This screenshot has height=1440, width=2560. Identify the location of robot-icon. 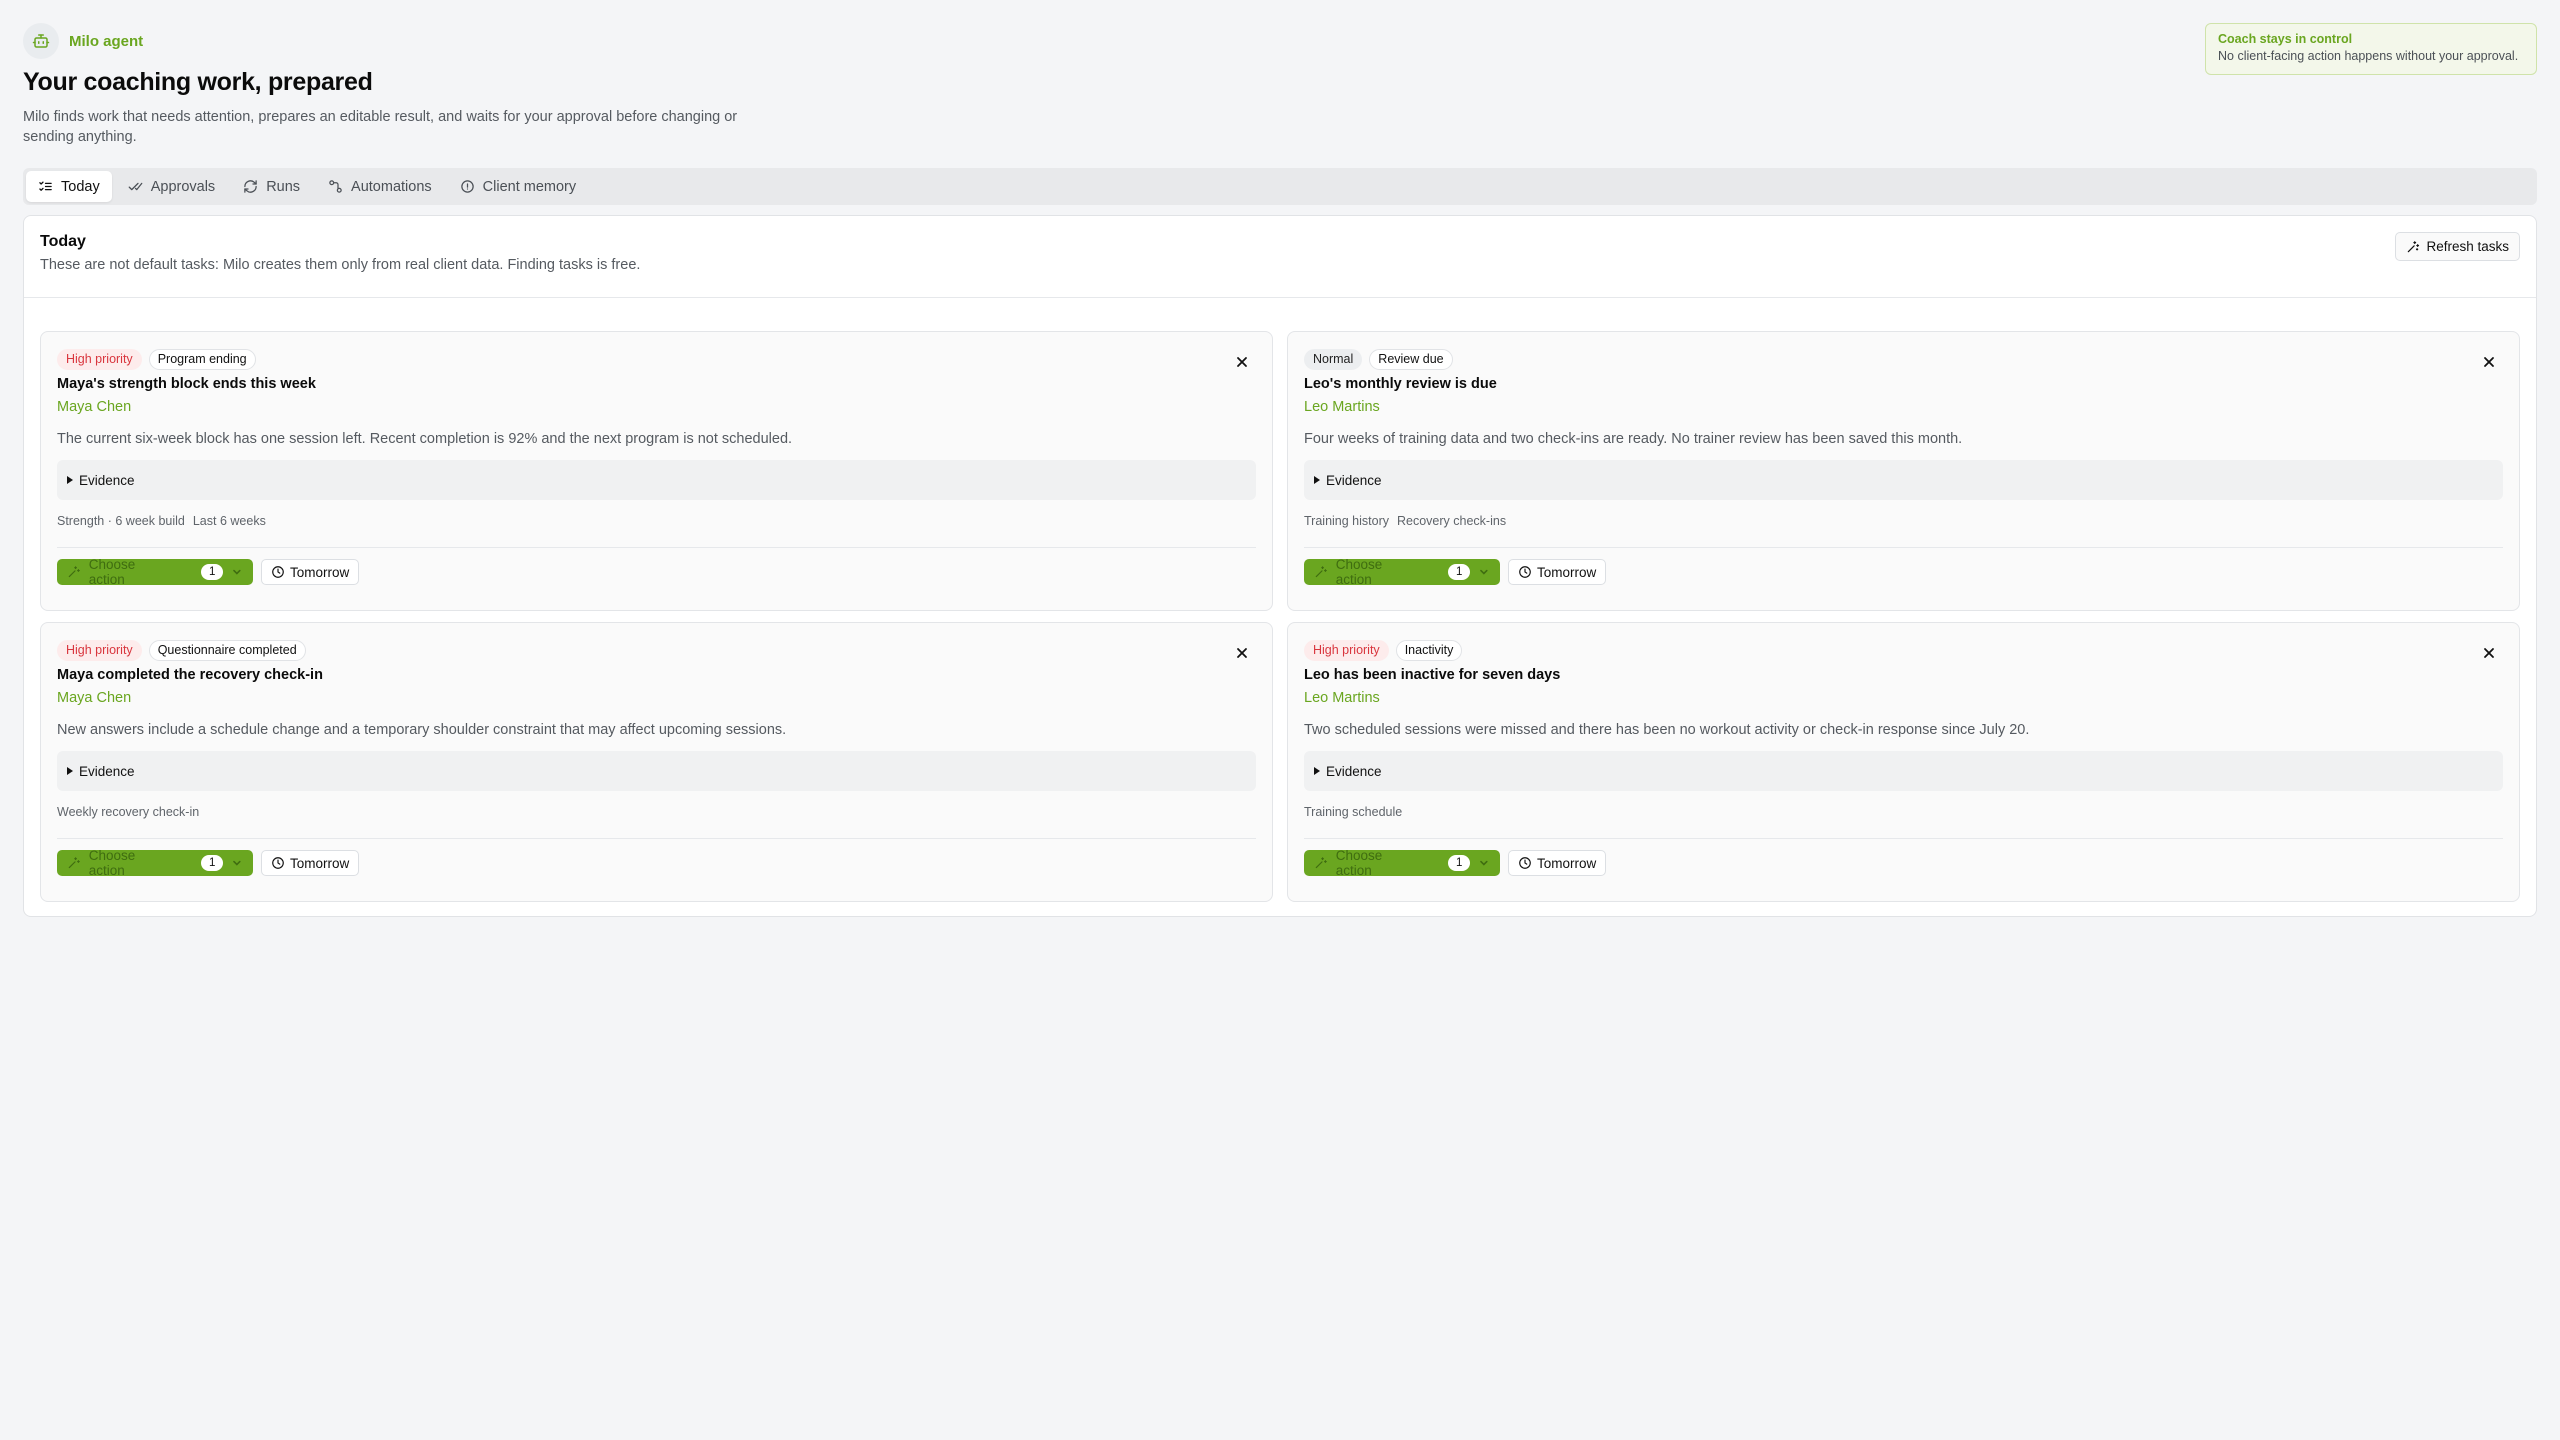
(41, 41).